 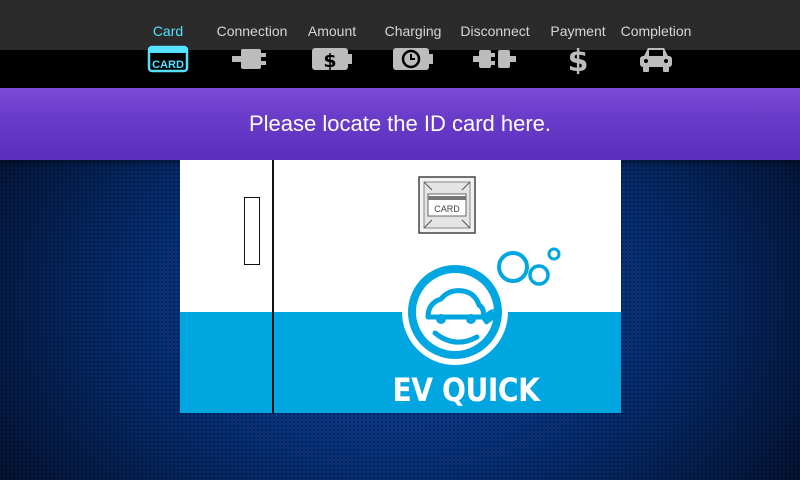 What do you see at coordinates (466, 392) in the screenshot?
I see `charger-brand-text: EV QUICK CHARGER` at bounding box center [466, 392].